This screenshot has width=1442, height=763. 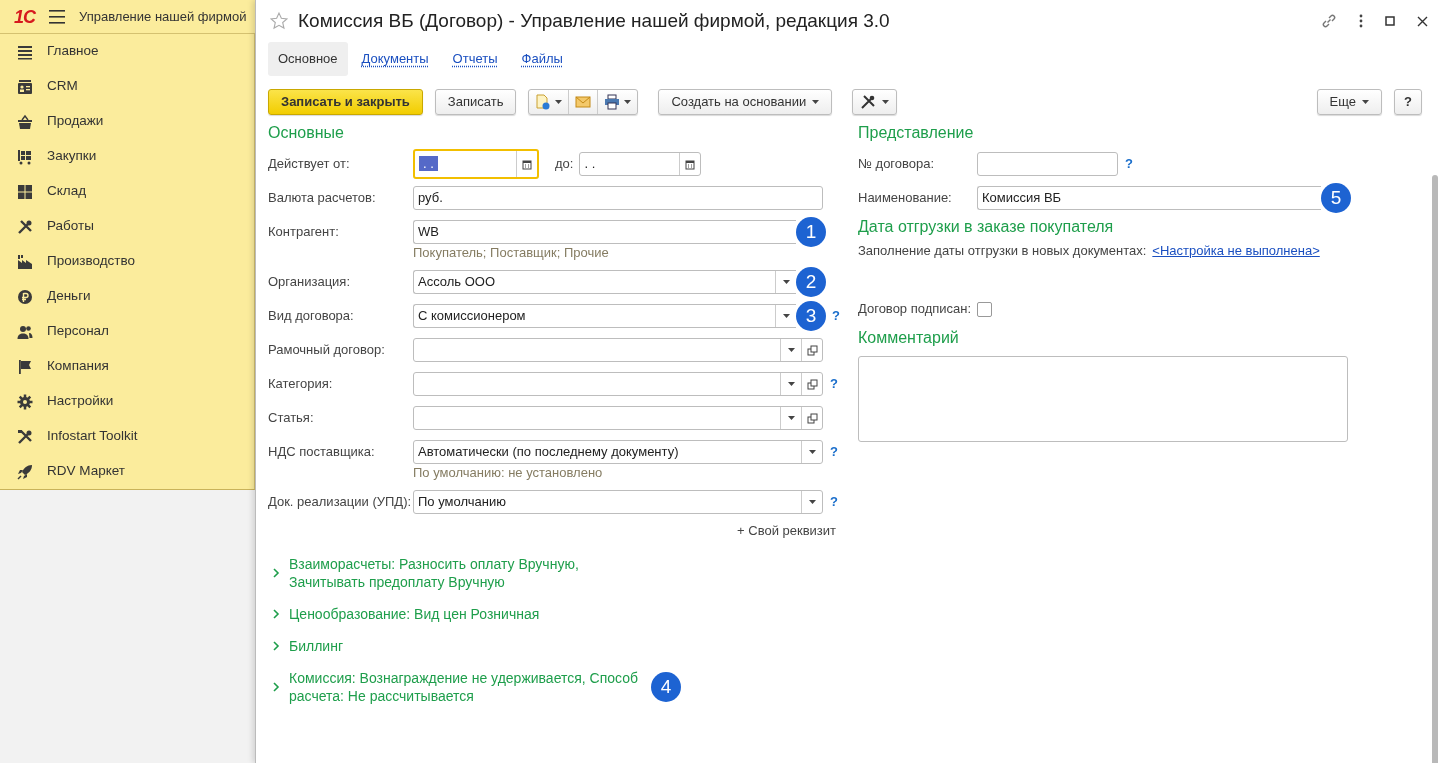 I want to click on menu-lines-icon, so click(x=25, y=51).